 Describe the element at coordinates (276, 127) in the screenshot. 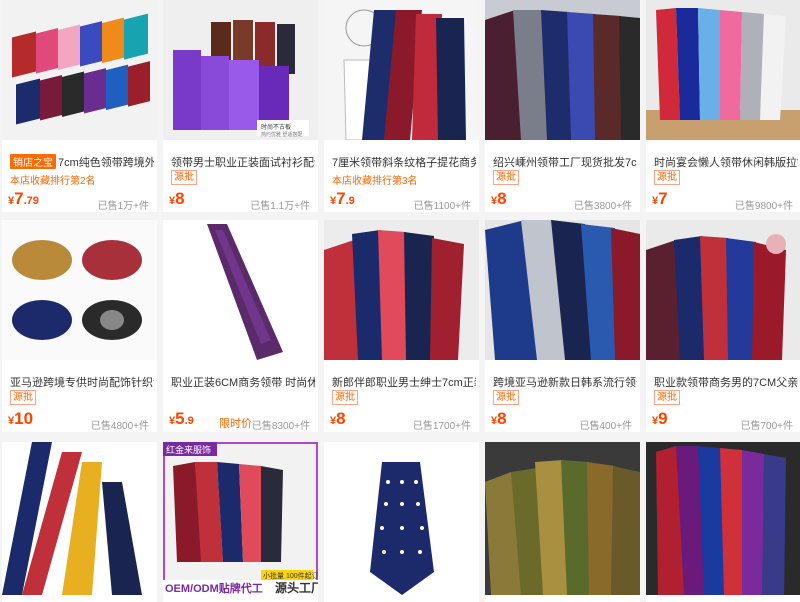

I see `image-caption: 时尚不古板` at that location.